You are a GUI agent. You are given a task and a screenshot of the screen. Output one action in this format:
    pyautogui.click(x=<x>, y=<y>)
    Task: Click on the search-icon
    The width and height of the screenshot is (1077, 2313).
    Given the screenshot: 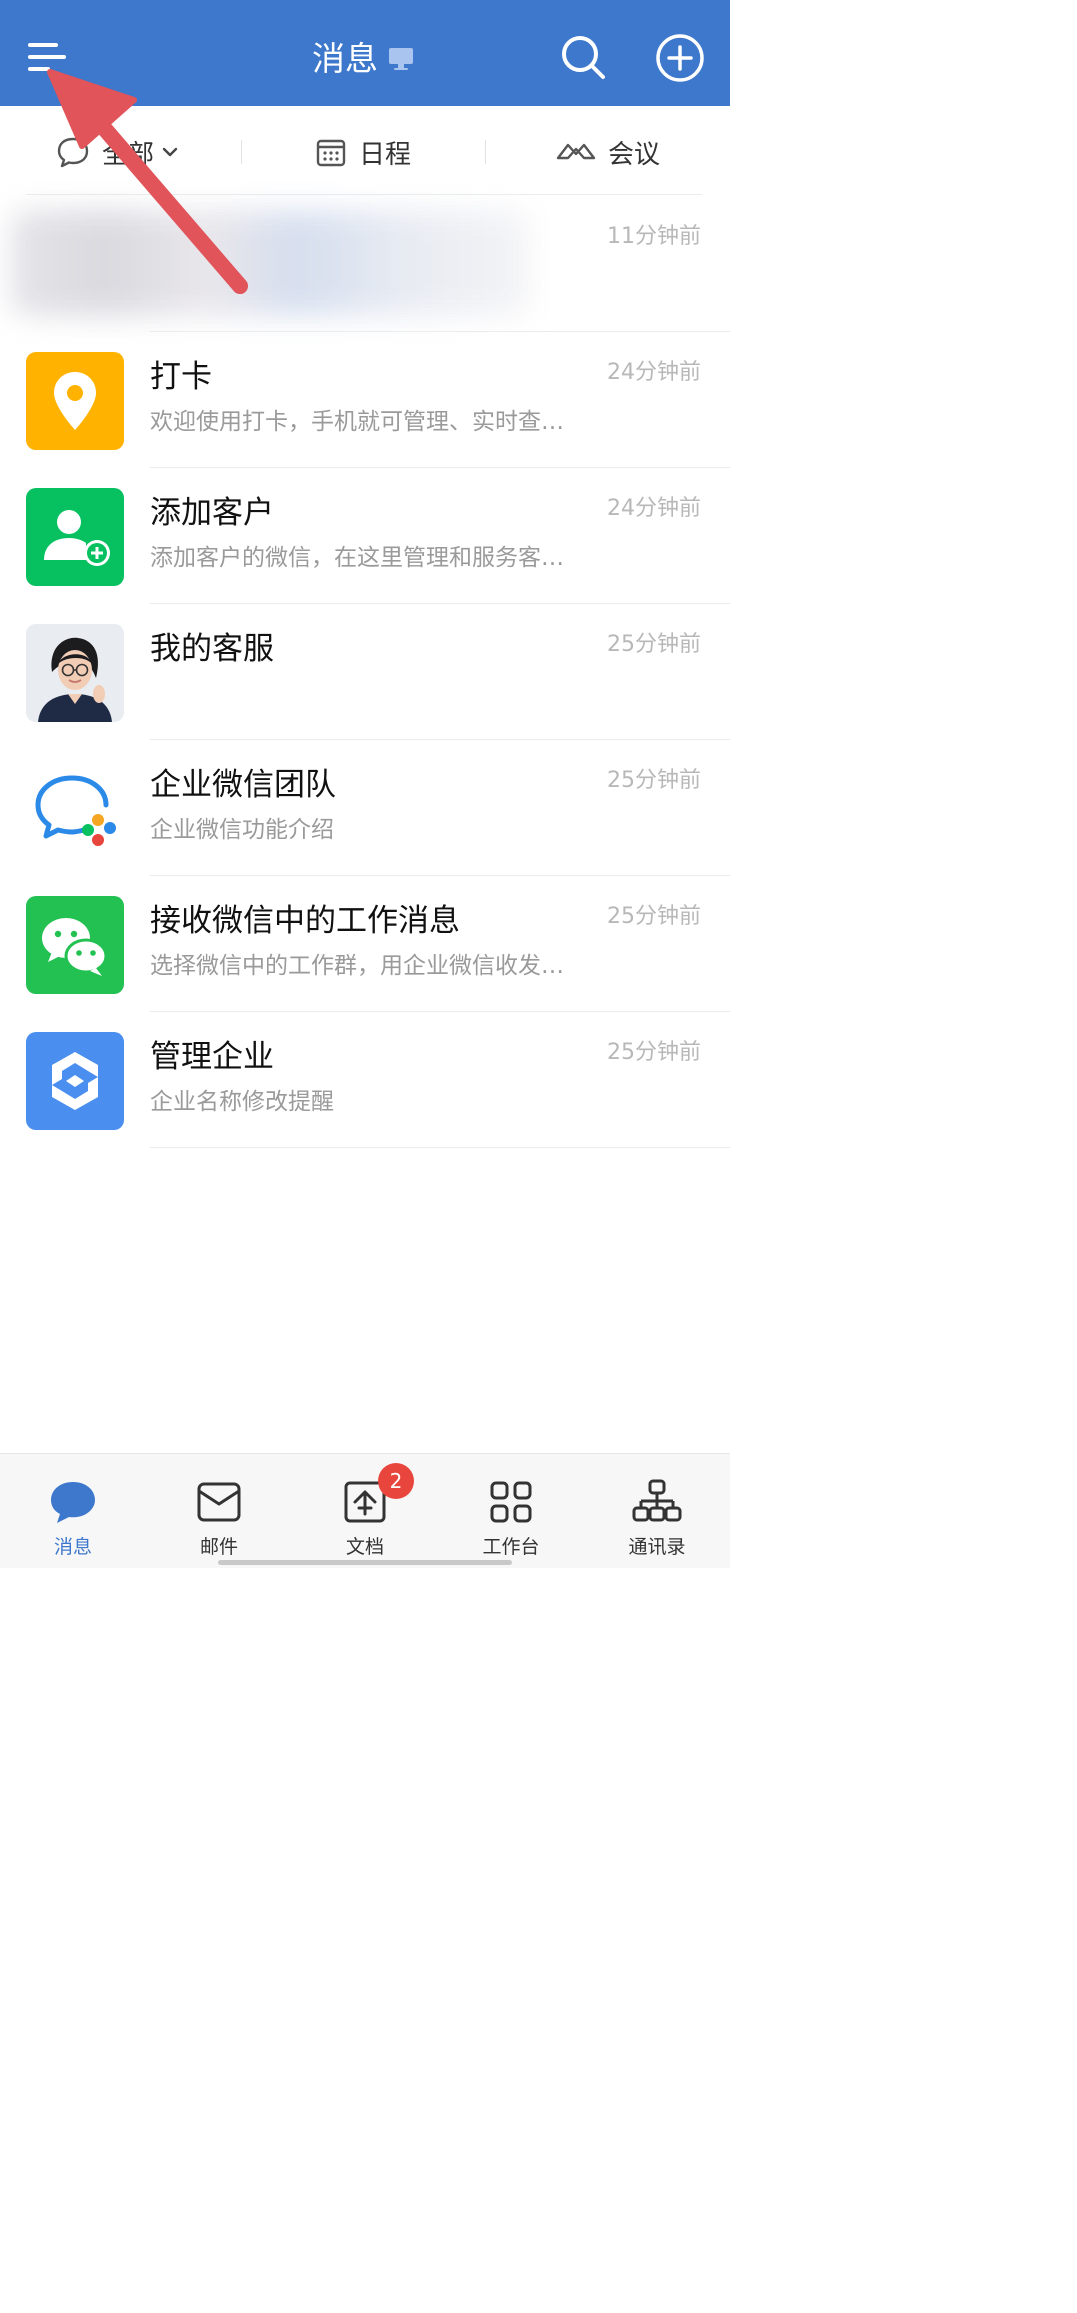 What is the action you would take?
    pyautogui.click(x=583, y=57)
    